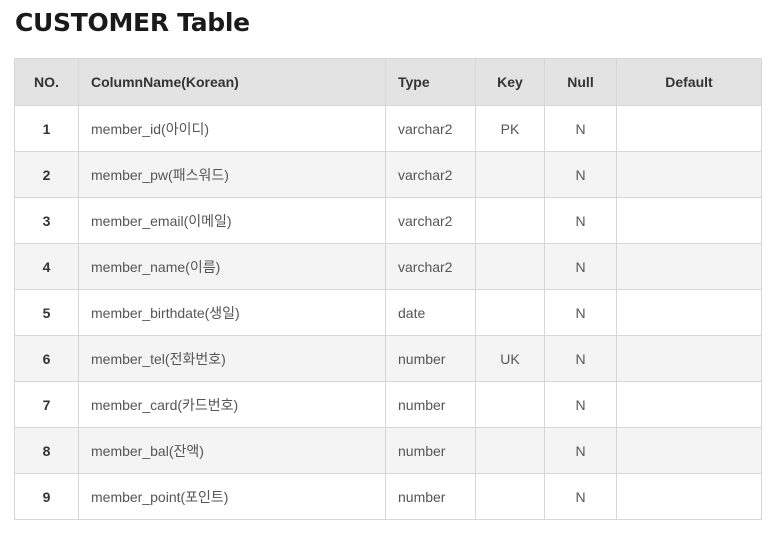  I want to click on row-no: 7, so click(46, 404).